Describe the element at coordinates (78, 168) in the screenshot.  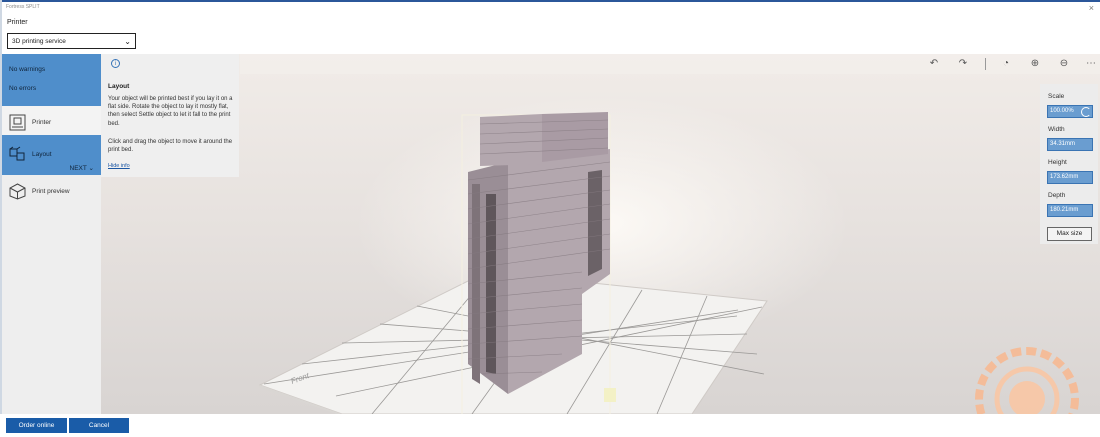
I see `next-label: NEXT` at that location.